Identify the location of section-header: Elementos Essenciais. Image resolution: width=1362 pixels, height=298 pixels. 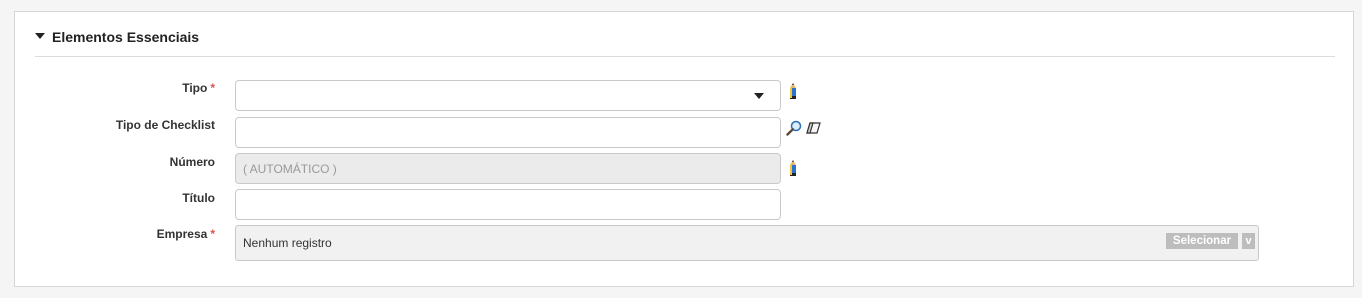
(685, 42).